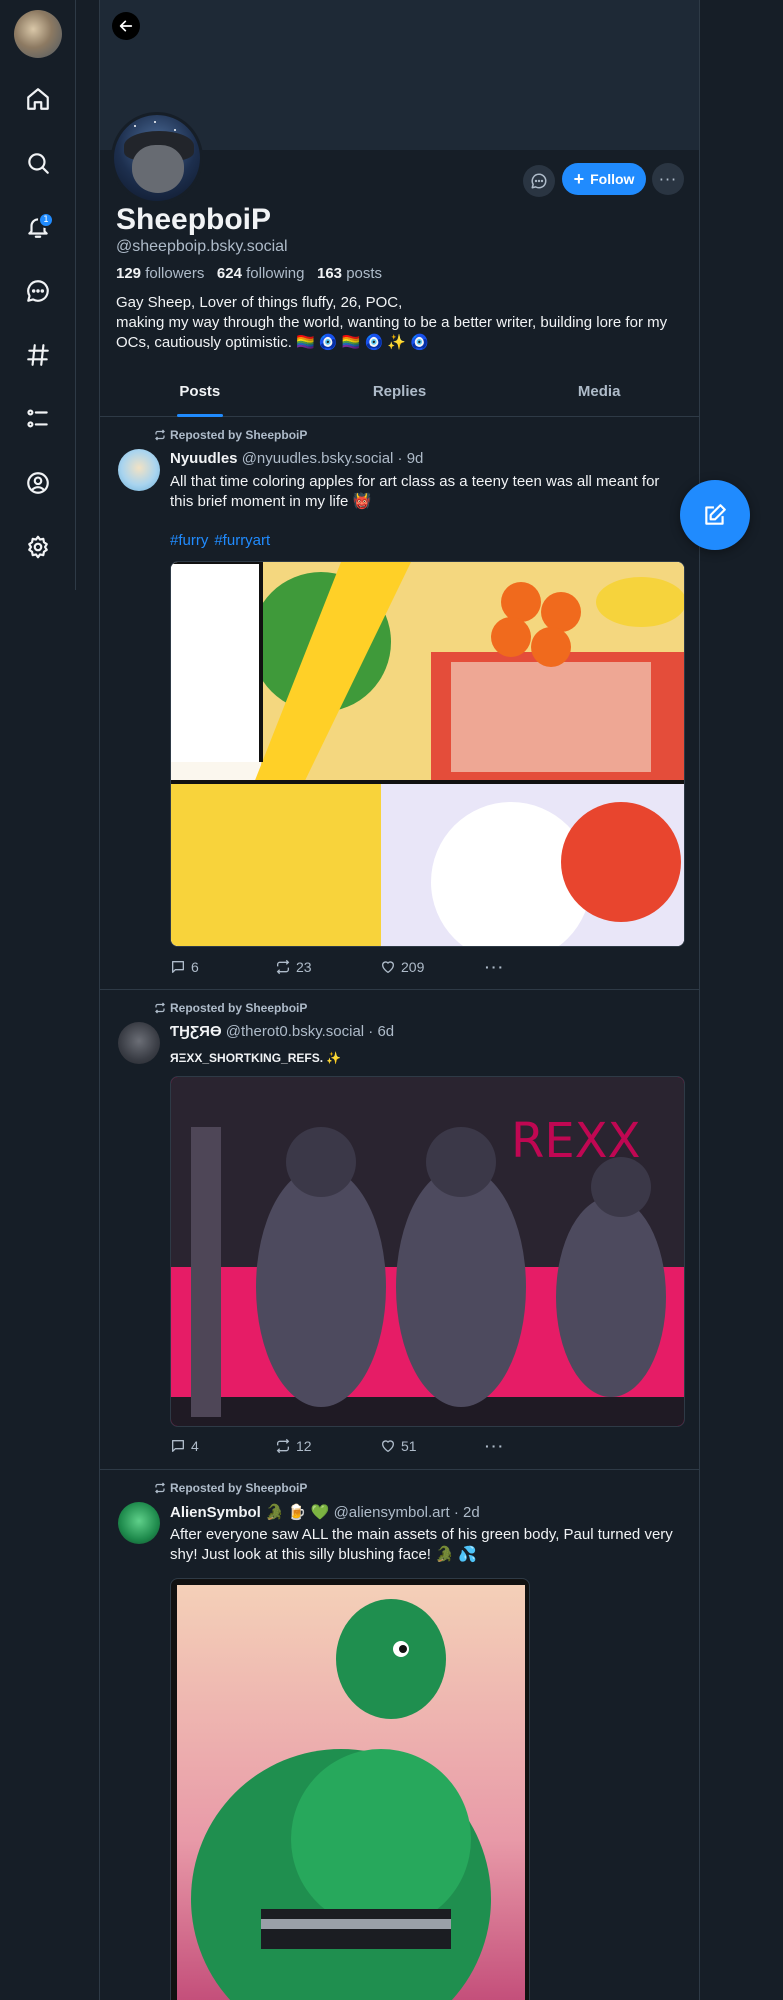  I want to click on tab-replies: Replies, so click(400, 394).